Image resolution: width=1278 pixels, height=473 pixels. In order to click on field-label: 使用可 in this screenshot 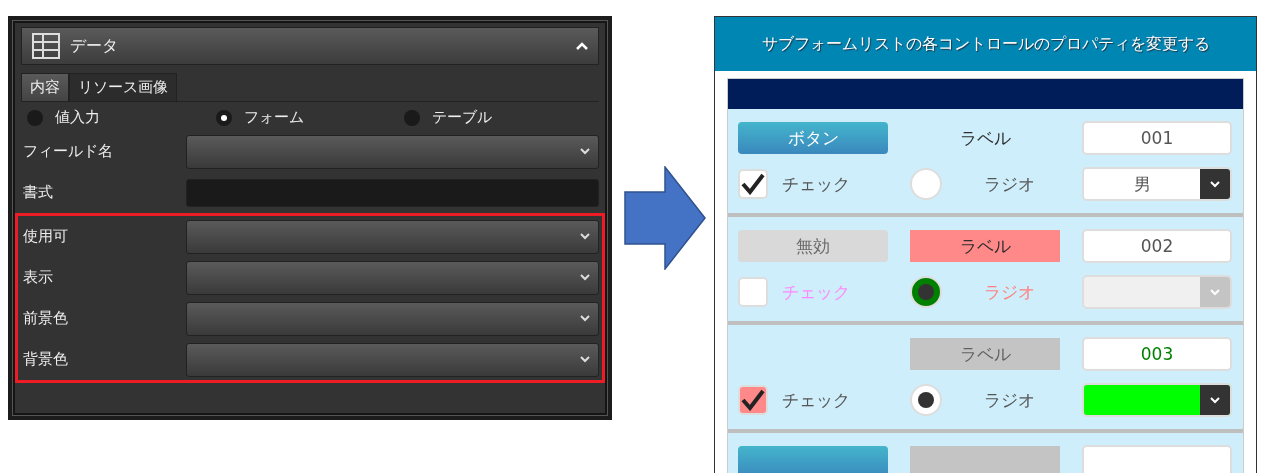, I will do `click(46, 236)`.